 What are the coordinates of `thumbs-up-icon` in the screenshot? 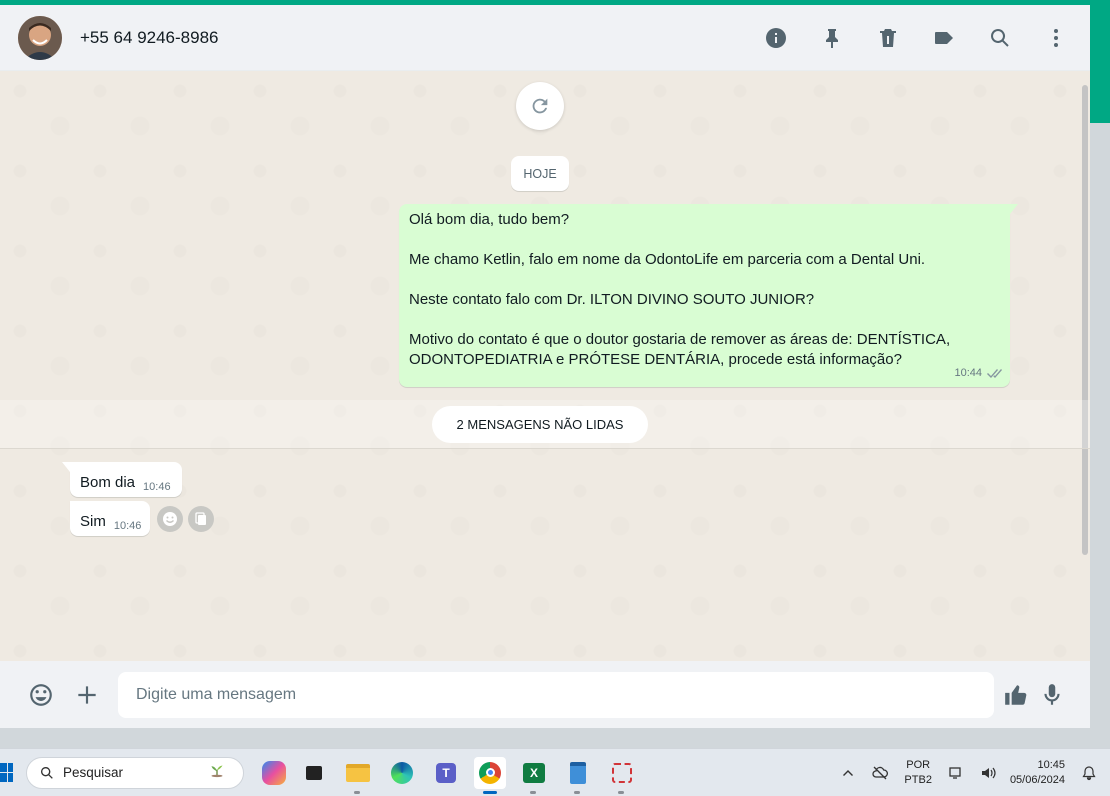 It's located at (1016, 695).